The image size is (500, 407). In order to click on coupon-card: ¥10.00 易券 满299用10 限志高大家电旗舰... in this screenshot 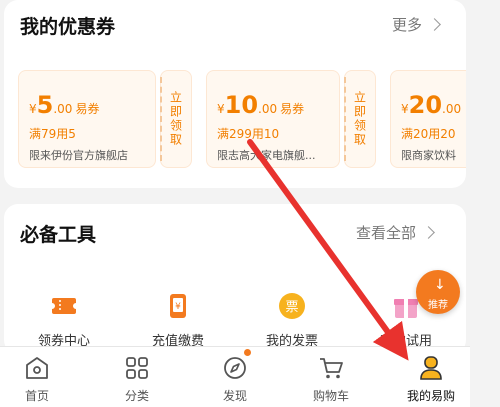, I will do `click(273, 119)`.